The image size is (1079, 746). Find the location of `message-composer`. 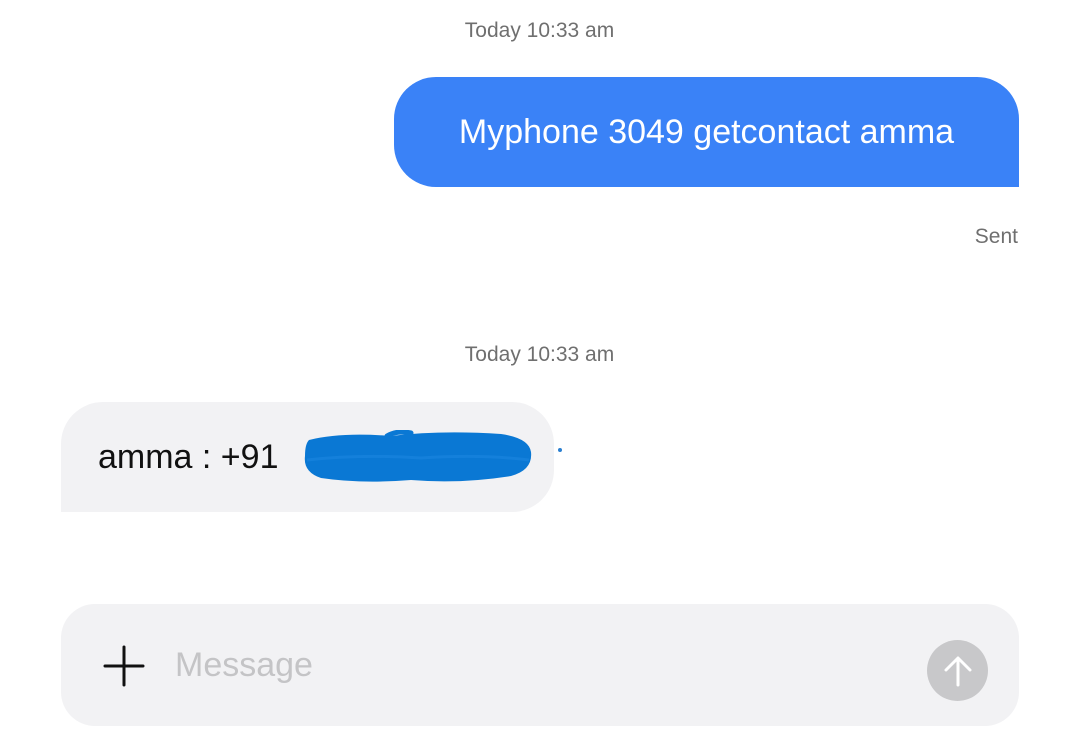

message-composer is located at coordinates (540, 665).